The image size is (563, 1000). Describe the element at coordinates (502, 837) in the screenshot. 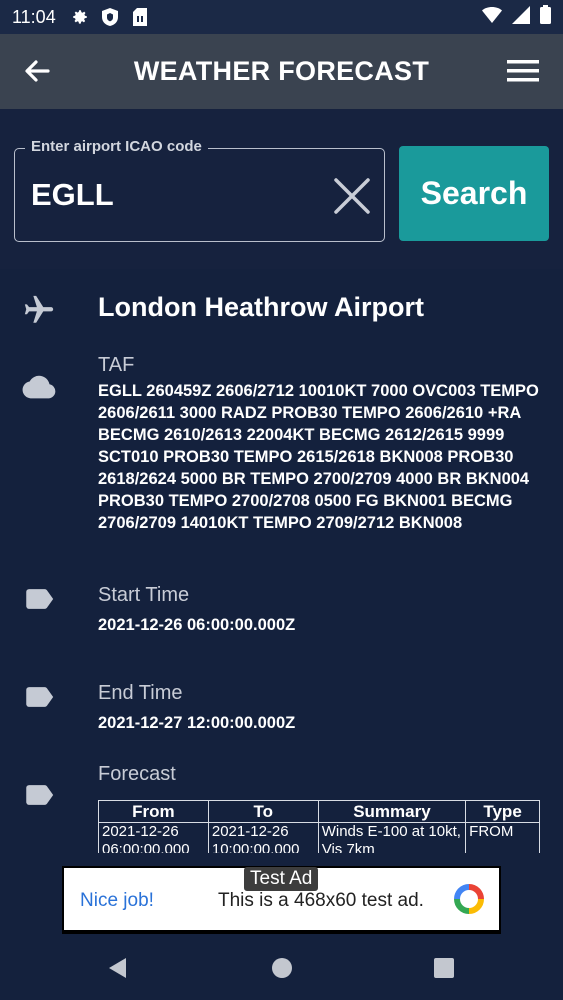

I see `cell-type: FROM` at that location.